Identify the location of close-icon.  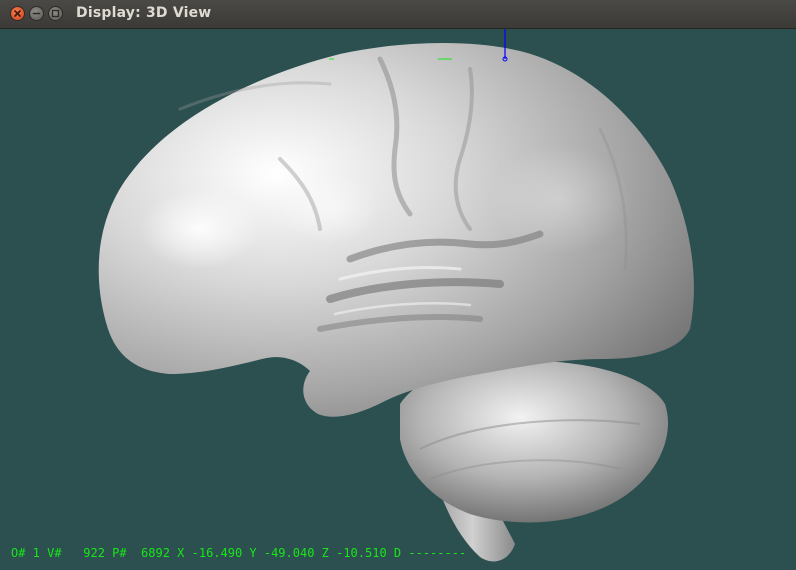
(17, 13).